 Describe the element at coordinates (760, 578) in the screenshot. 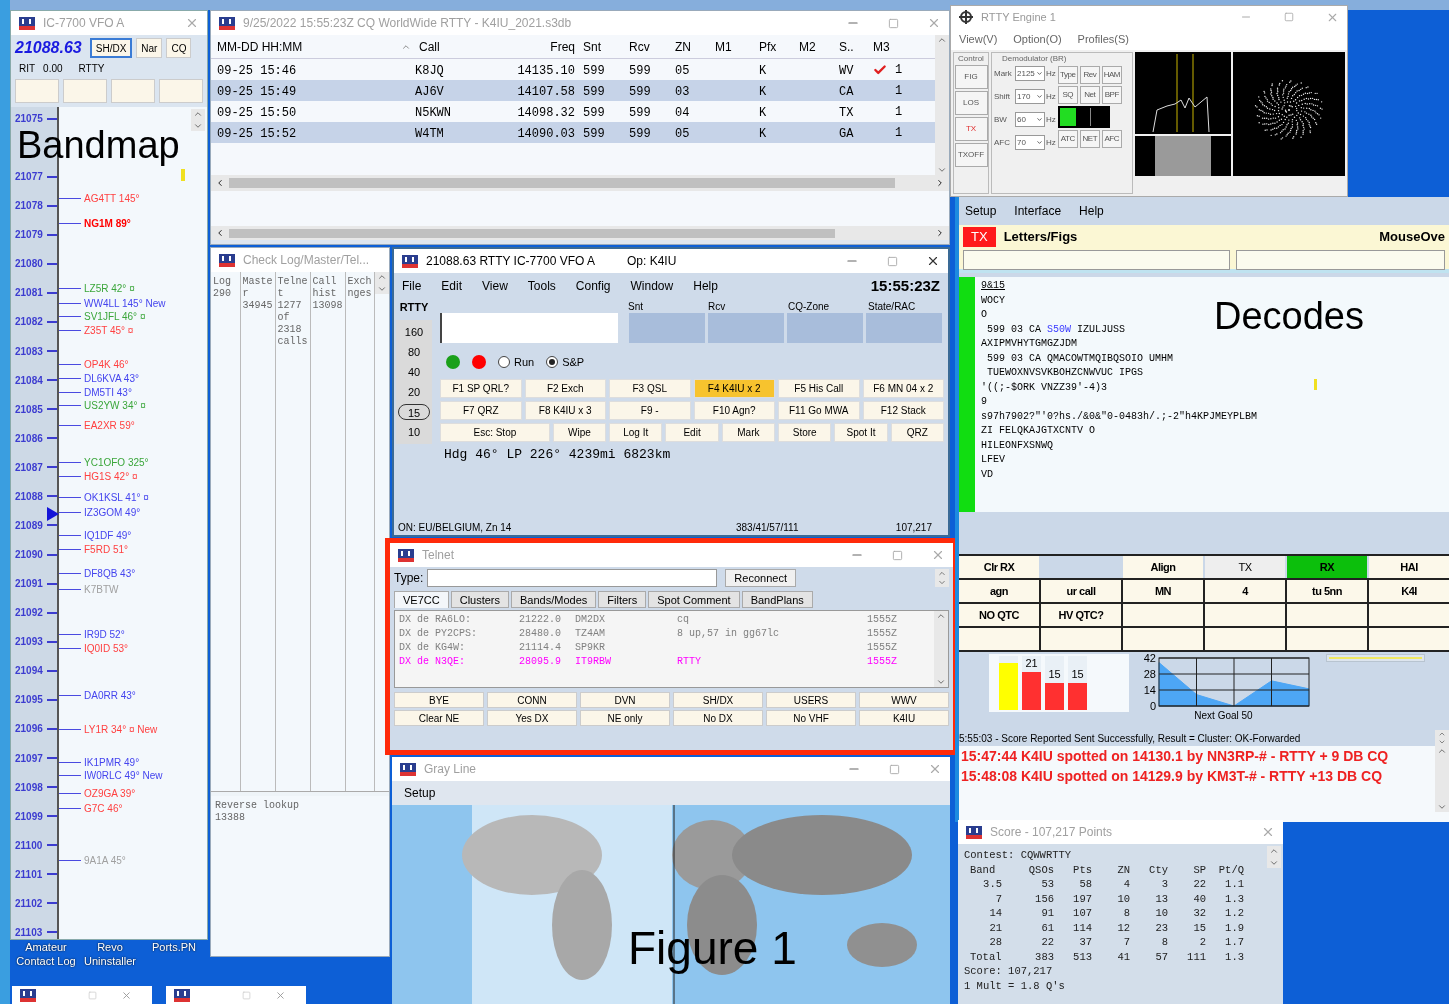

I see `reconnect-button: Reconnect` at that location.